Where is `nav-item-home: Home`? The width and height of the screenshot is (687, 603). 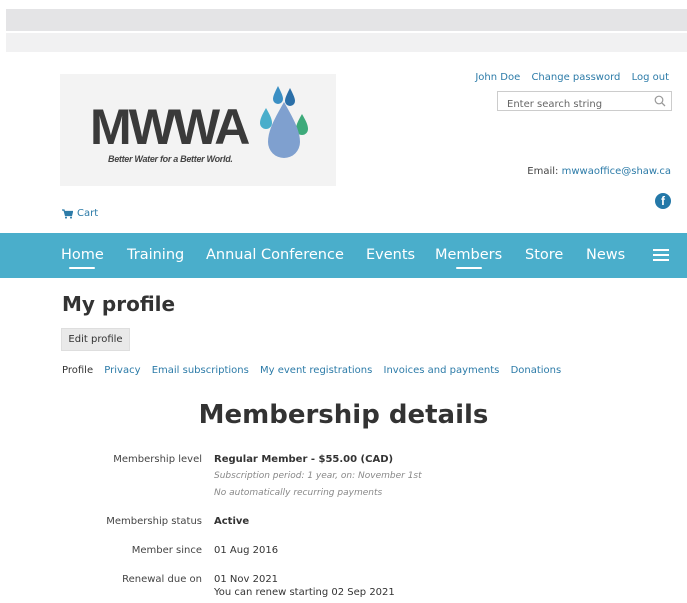 nav-item-home: Home is located at coordinates (82, 258).